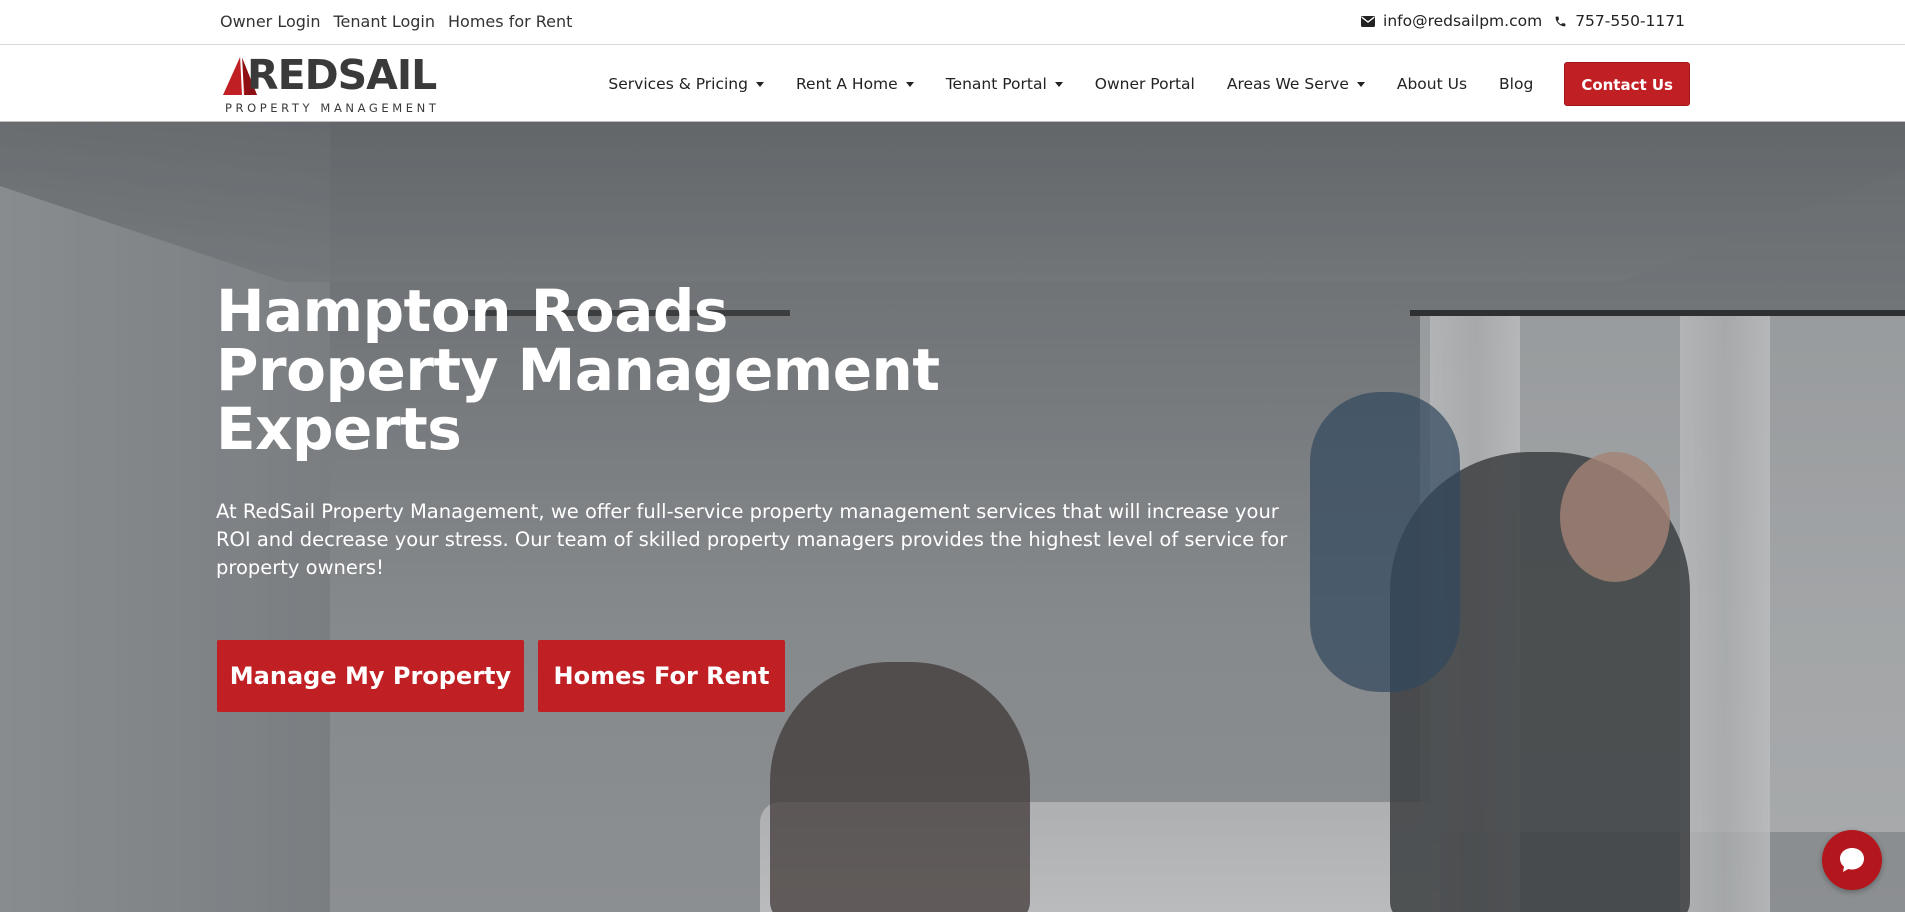 The height and width of the screenshot is (912, 1905). I want to click on phone-text: 757-550-1171, so click(1630, 21).